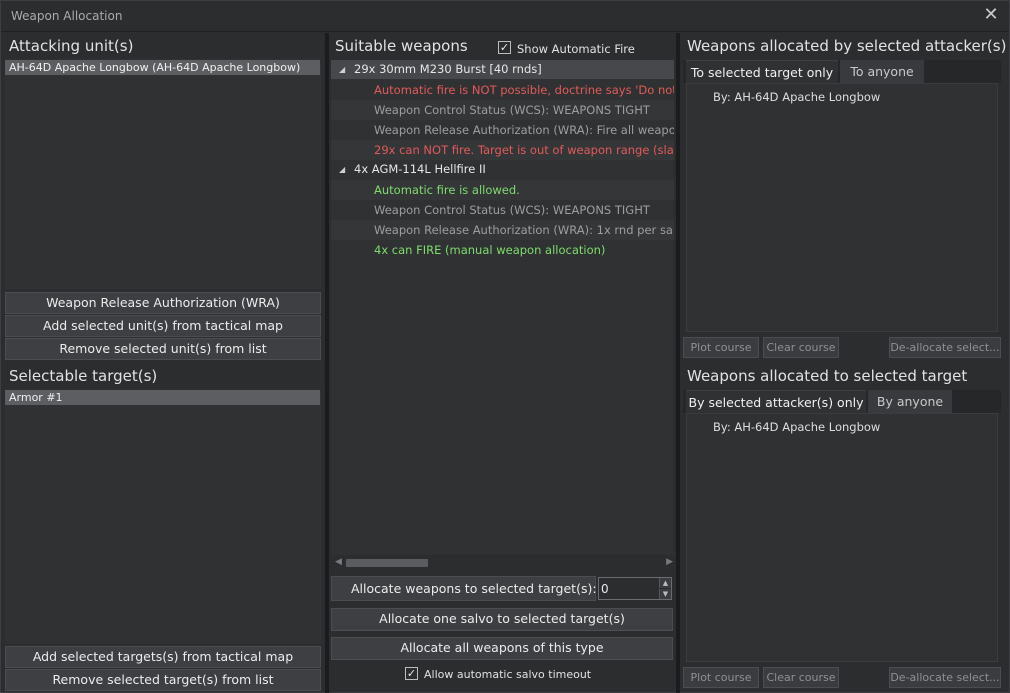 The image size is (1010, 693). What do you see at coordinates (163, 303) in the screenshot?
I see `wra-button: Weapon Release Authorization (WRA)` at bounding box center [163, 303].